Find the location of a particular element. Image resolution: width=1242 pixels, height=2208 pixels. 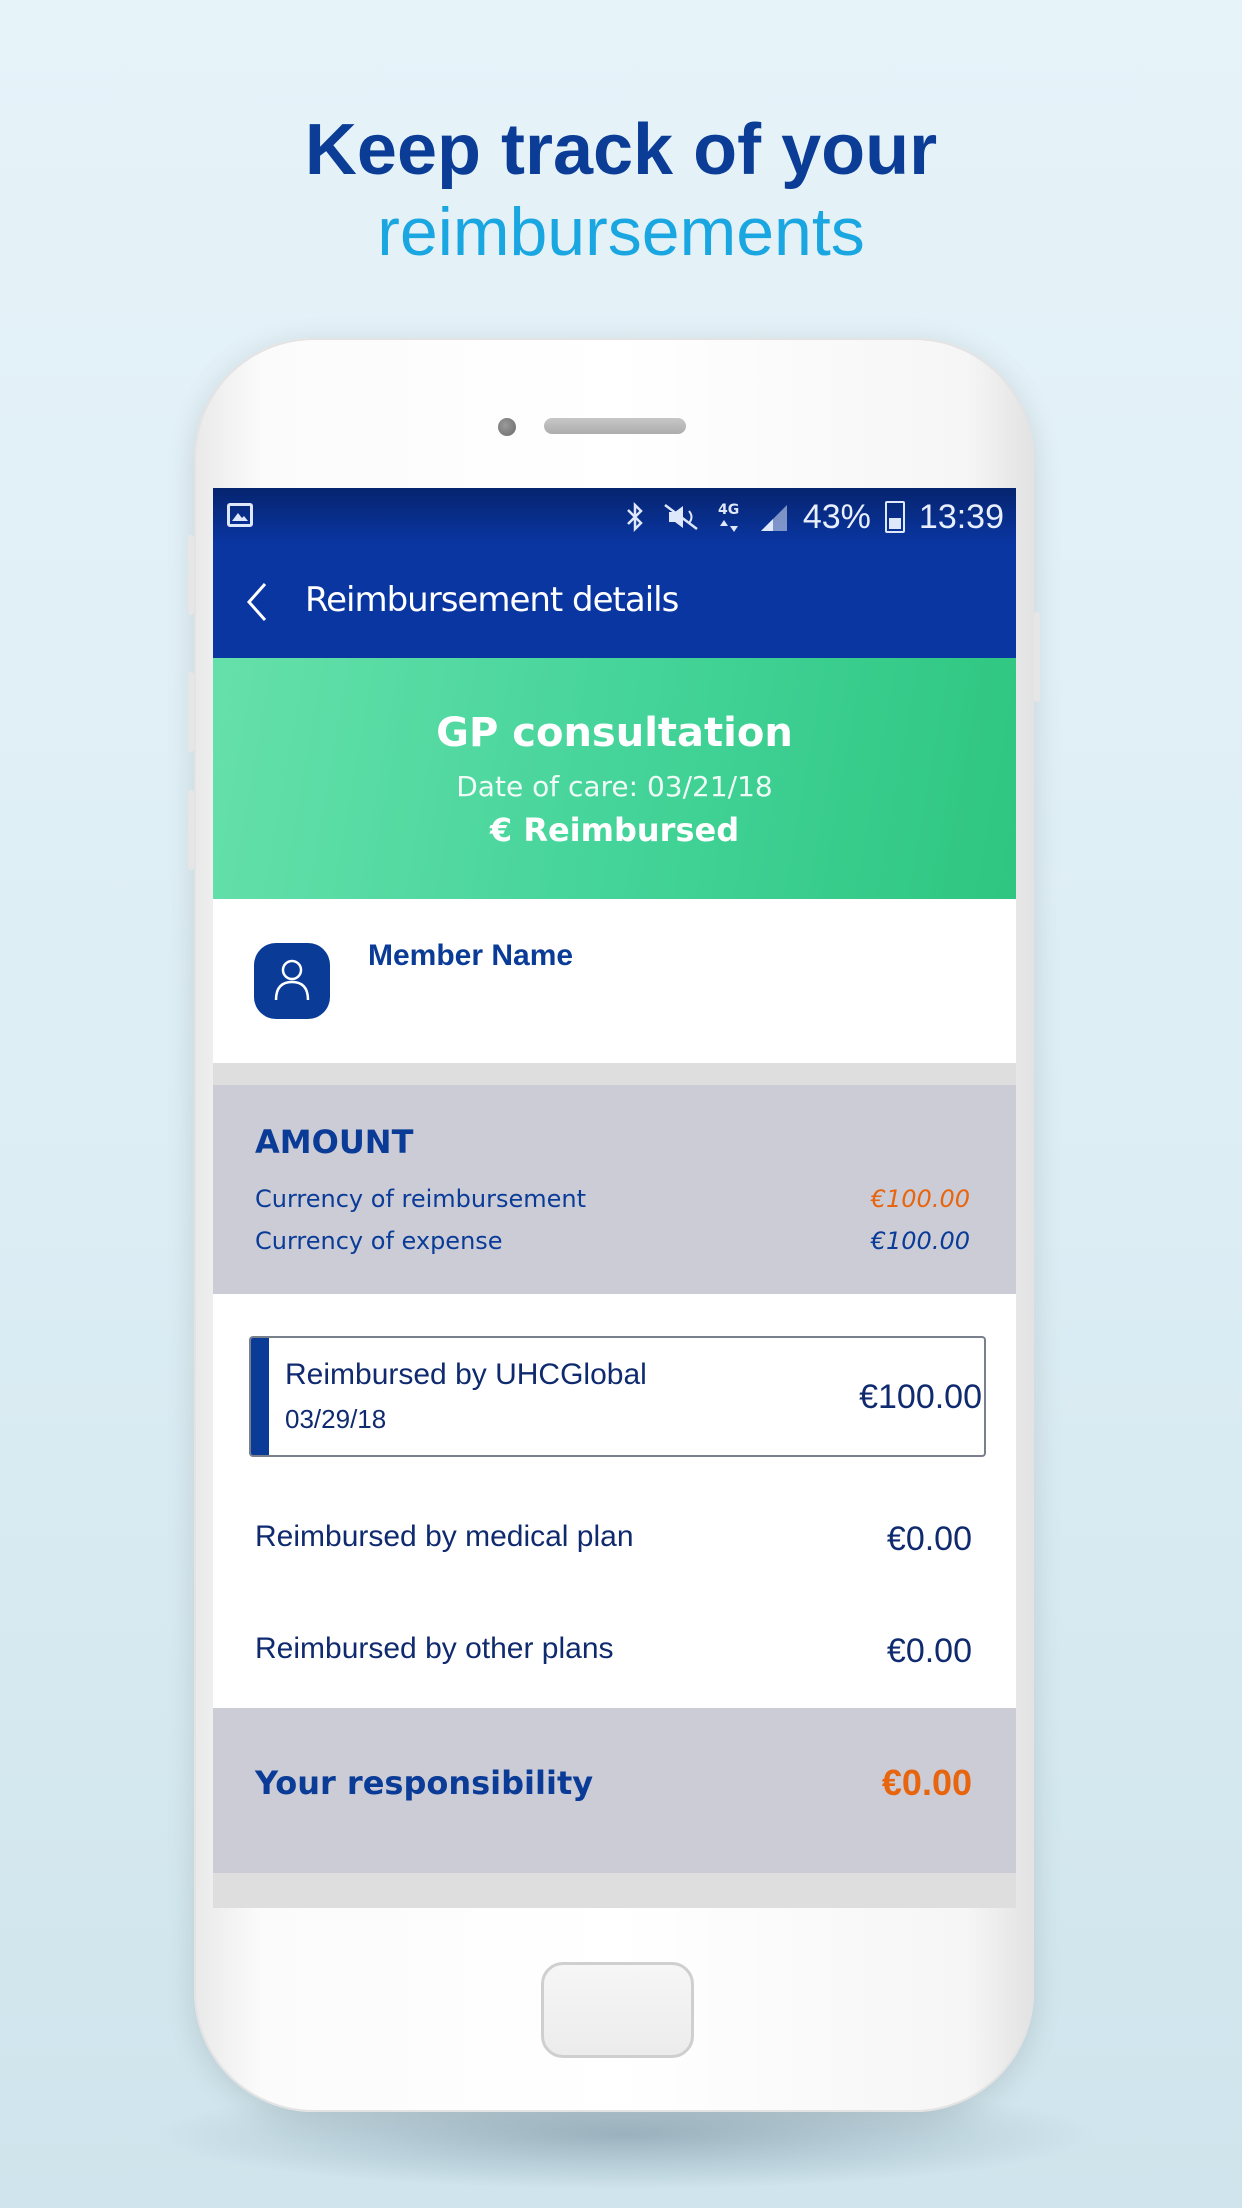

status-time: 13:39 is located at coordinates (961, 517).